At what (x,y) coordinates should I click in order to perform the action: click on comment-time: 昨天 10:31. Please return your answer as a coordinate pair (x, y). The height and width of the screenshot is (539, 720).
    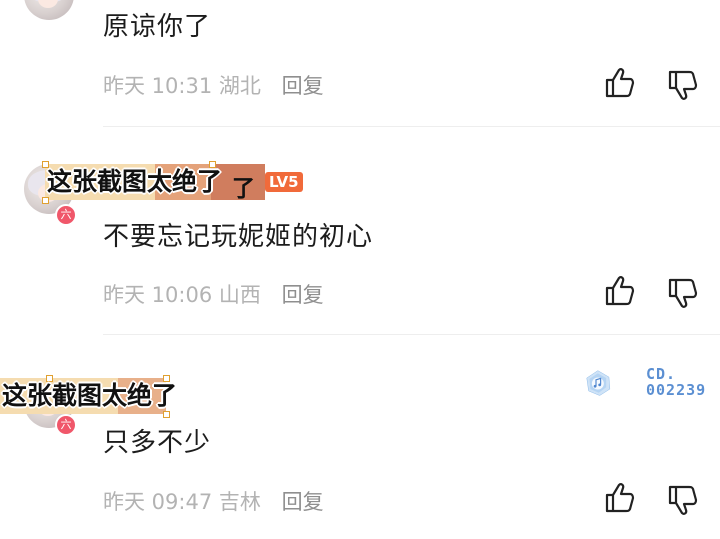
    Looking at the image, I should click on (158, 86).